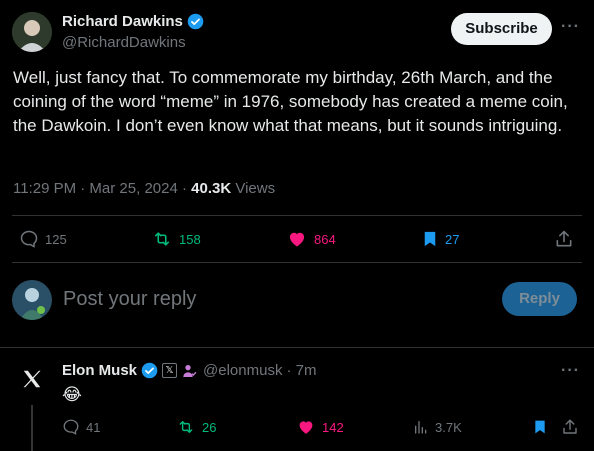 The image size is (594, 451). What do you see at coordinates (448, 427) in the screenshot?
I see `views-count: 3.7K` at bounding box center [448, 427].